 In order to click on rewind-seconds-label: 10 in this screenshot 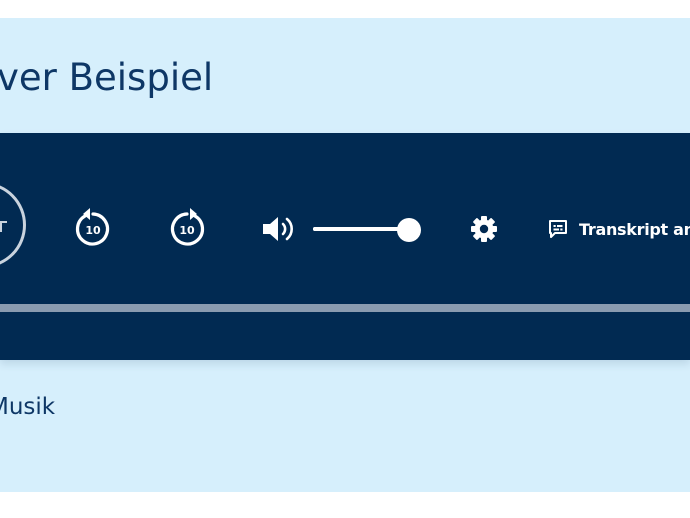, I will do `click(93, 230)`.